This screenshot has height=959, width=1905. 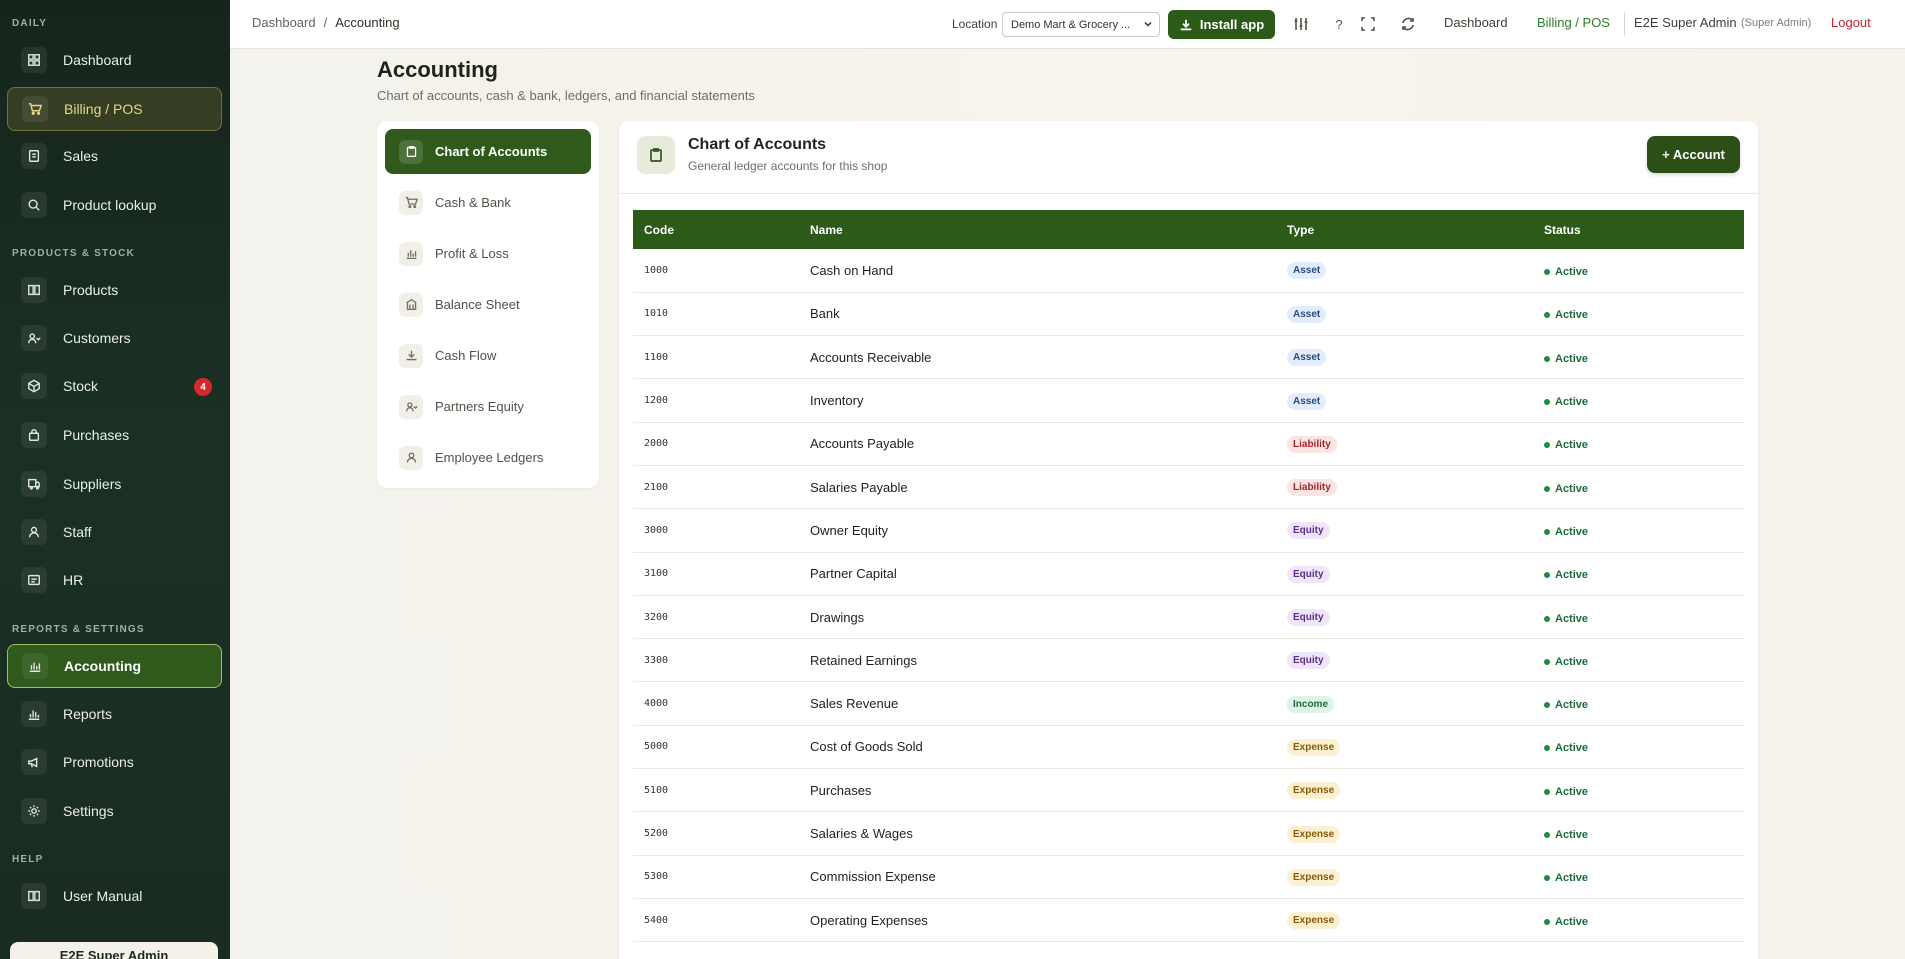 I want to click on account-name: Bank, so click(x=1037, y=314).